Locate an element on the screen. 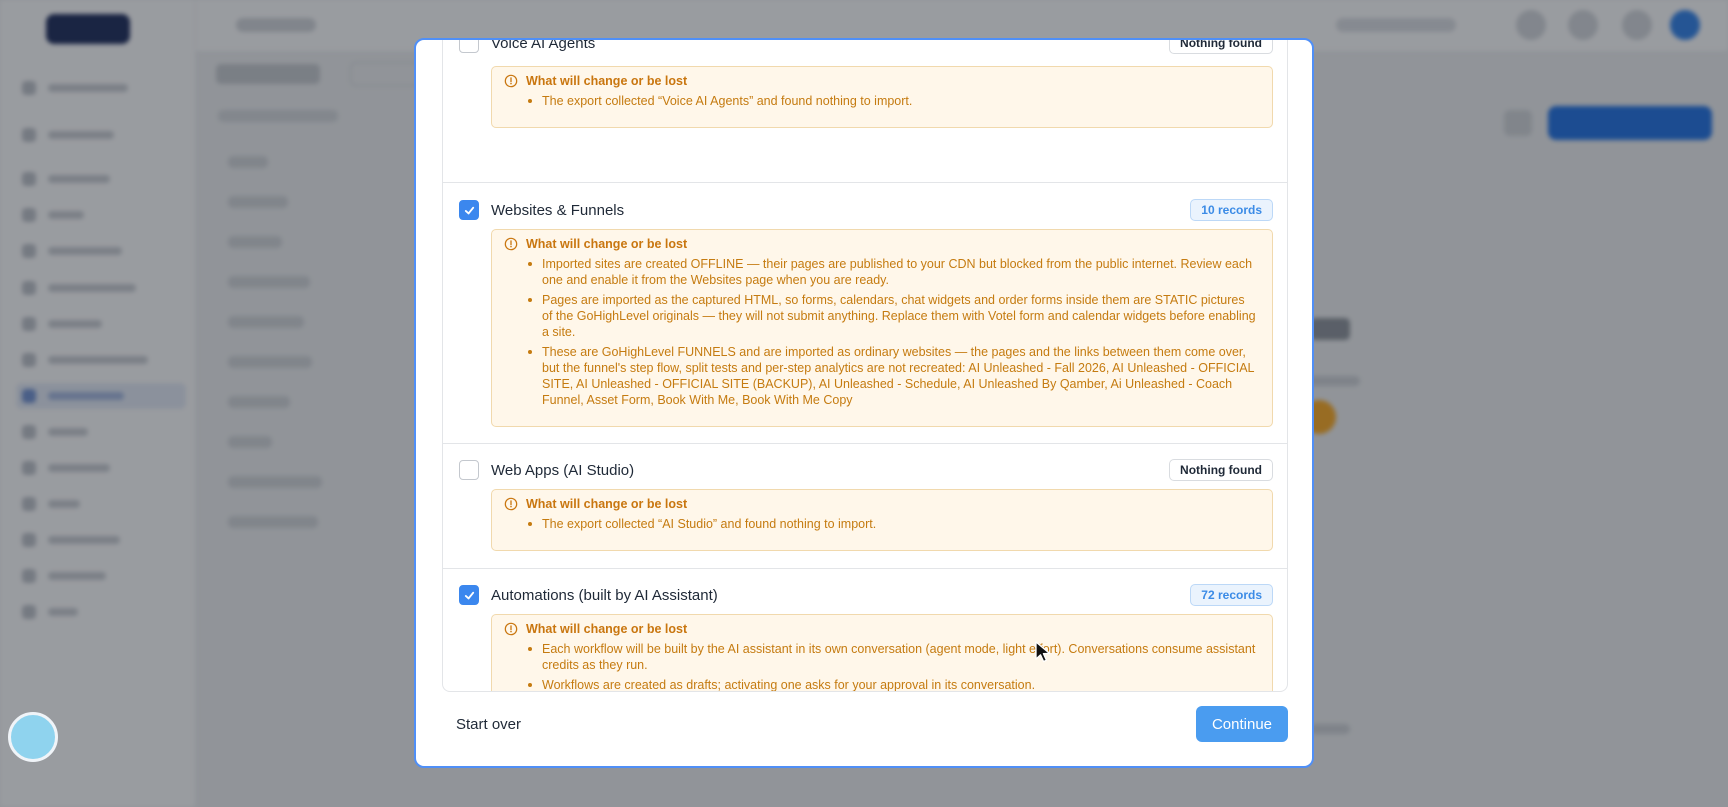  start-over-button: Start over is located at coordinates (488, 724).